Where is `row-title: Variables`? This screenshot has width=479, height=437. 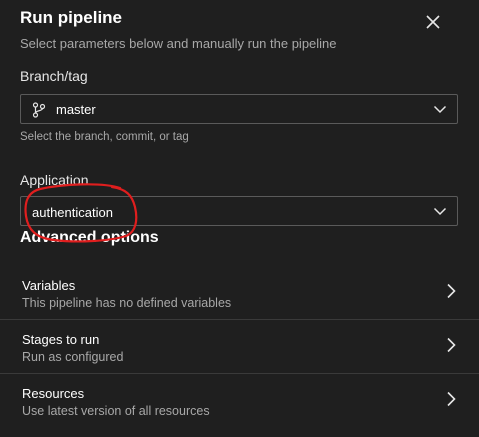 row-title: Variables is located at coordinates (49, 285).